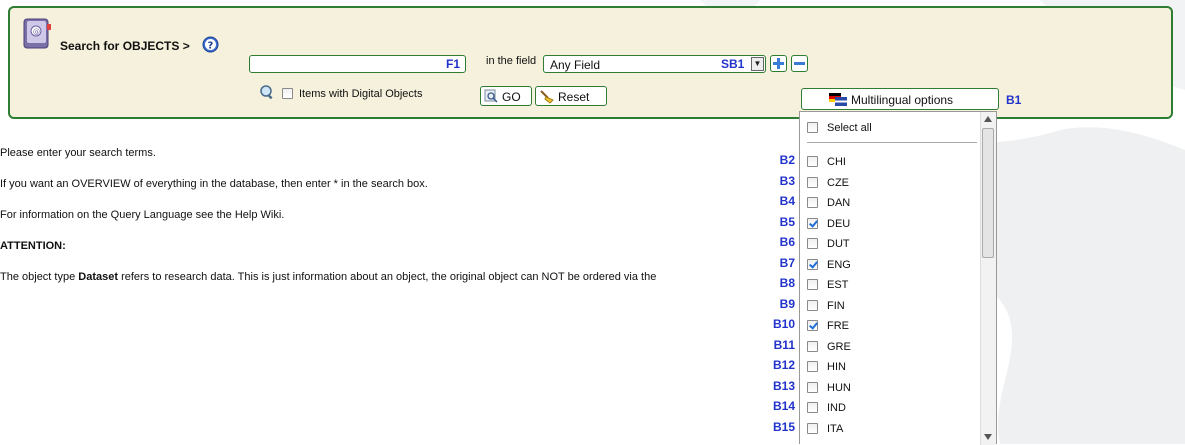 The width and height of the screenshot is (1185, 445). I want to click on info-line-1: Please enter your search terms., so click(78, 153).